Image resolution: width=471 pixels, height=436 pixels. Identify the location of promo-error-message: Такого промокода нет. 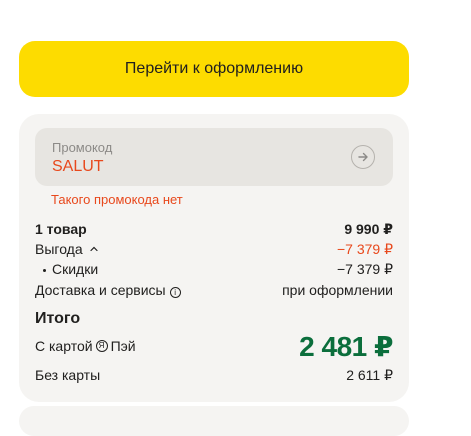
(117, 199).